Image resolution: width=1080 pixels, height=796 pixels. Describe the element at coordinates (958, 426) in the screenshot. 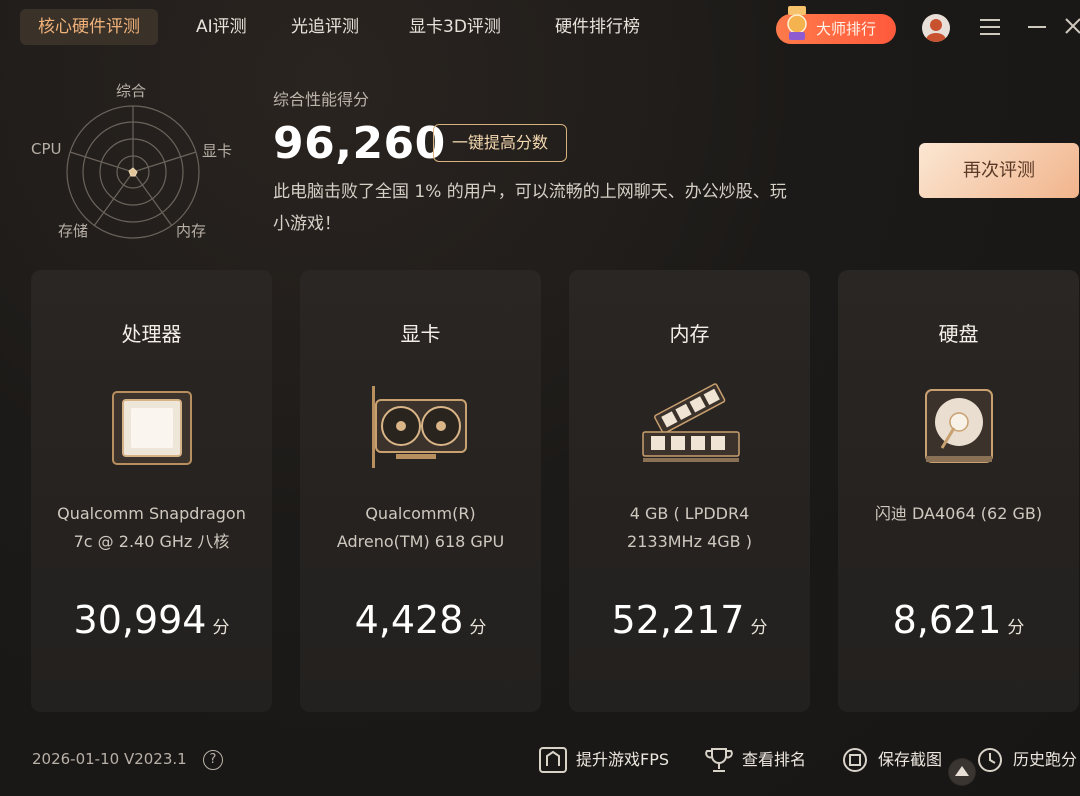

I see `disk-icon` at that location.